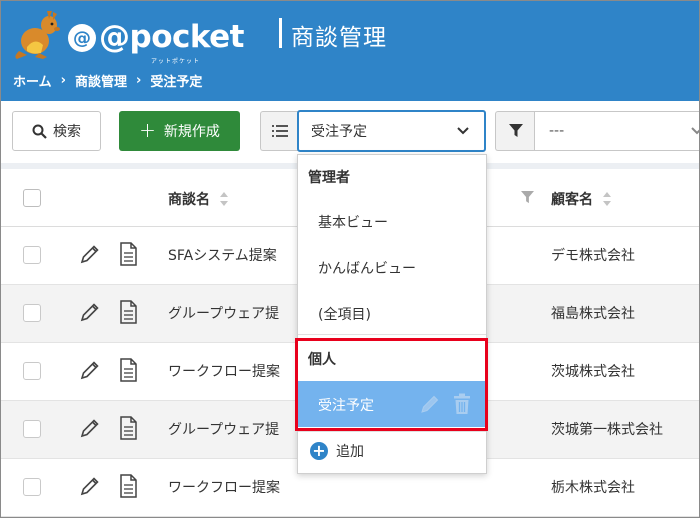  What do you see at coordinates (350, 452) in the screenshot?
I see `add-view-label: 追加` at bounding box center [350, 452].